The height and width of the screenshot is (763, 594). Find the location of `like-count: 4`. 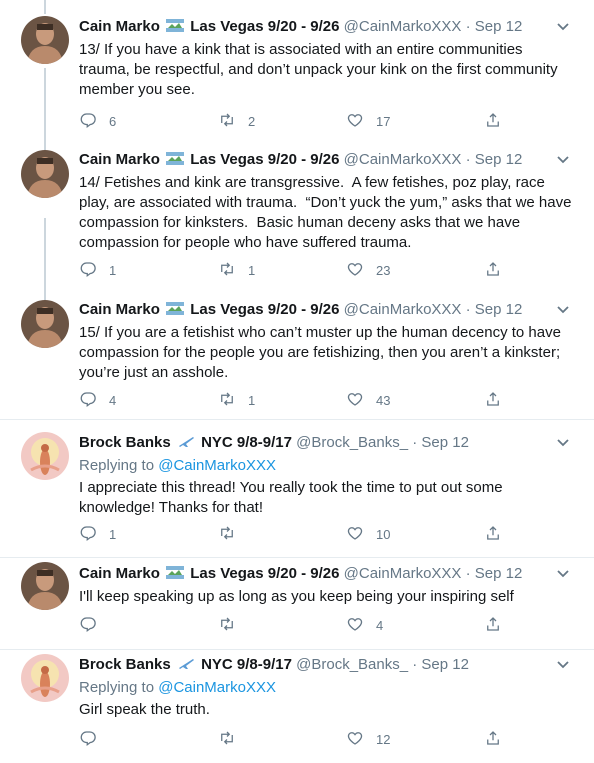

like-count: 4 is located at coordinates (380, 625).